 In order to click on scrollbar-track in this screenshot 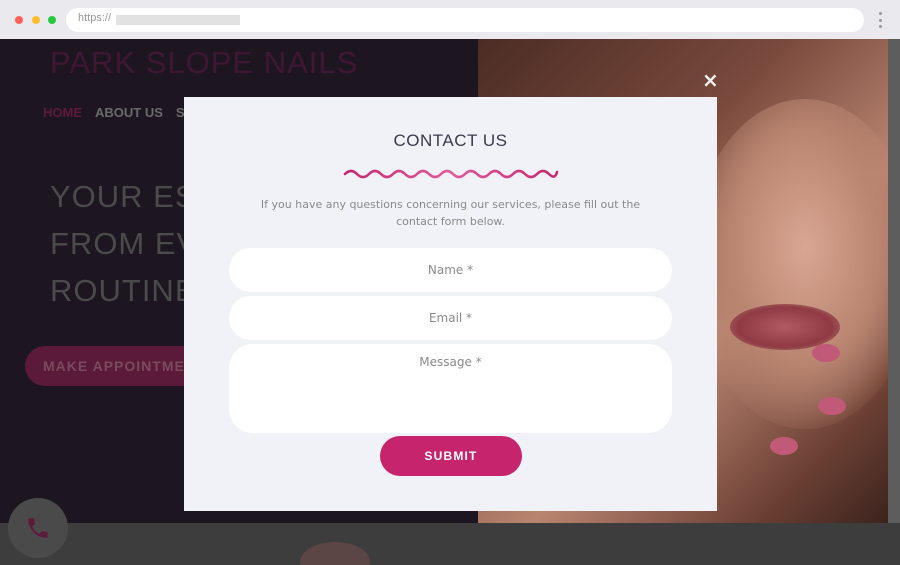, I will do `click(894, 281)`.